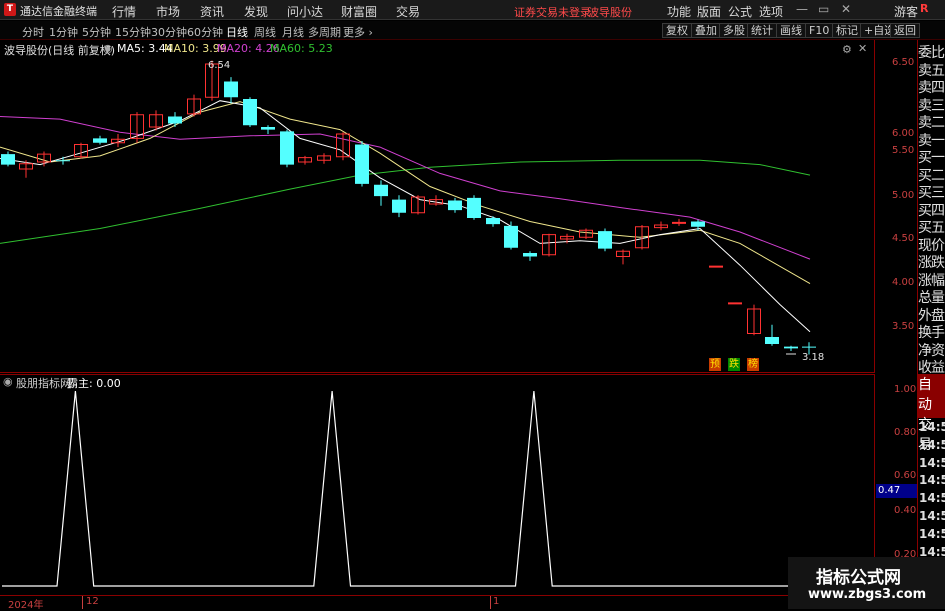 This screenshot has height=611, width=945. I want to click on close-icon: ✕, so click(846, 9).